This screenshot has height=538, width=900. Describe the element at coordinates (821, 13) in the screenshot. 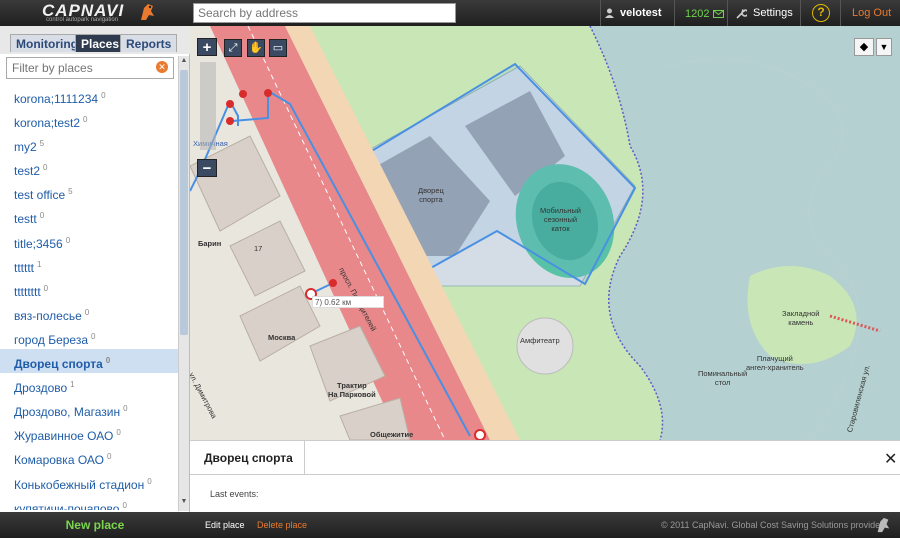

I see `help-button: ?` at that location.